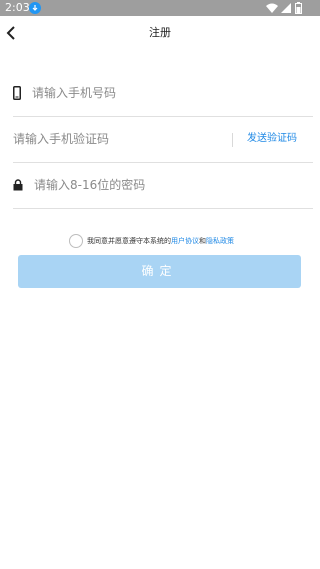  I want to click on phone-icon, so click(17, 93).